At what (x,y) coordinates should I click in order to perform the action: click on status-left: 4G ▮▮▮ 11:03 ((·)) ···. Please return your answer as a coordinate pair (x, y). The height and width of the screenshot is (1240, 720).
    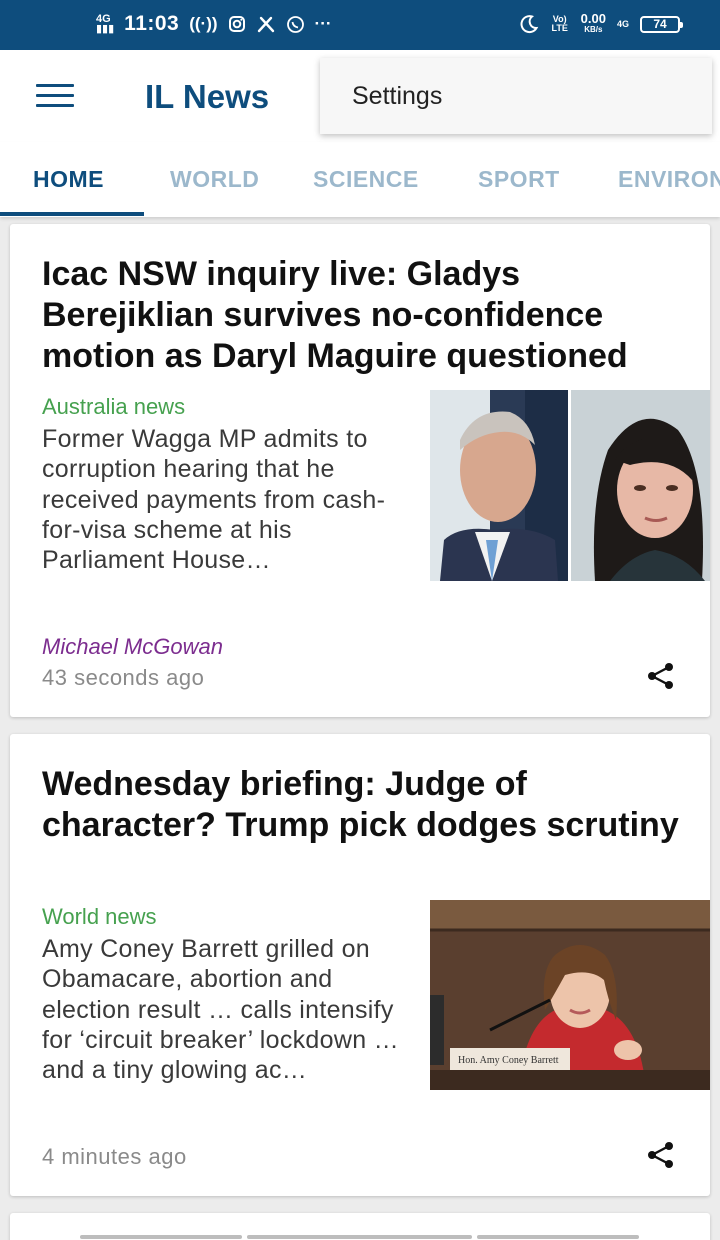
    Looking at the image, I should click on (214, 24).